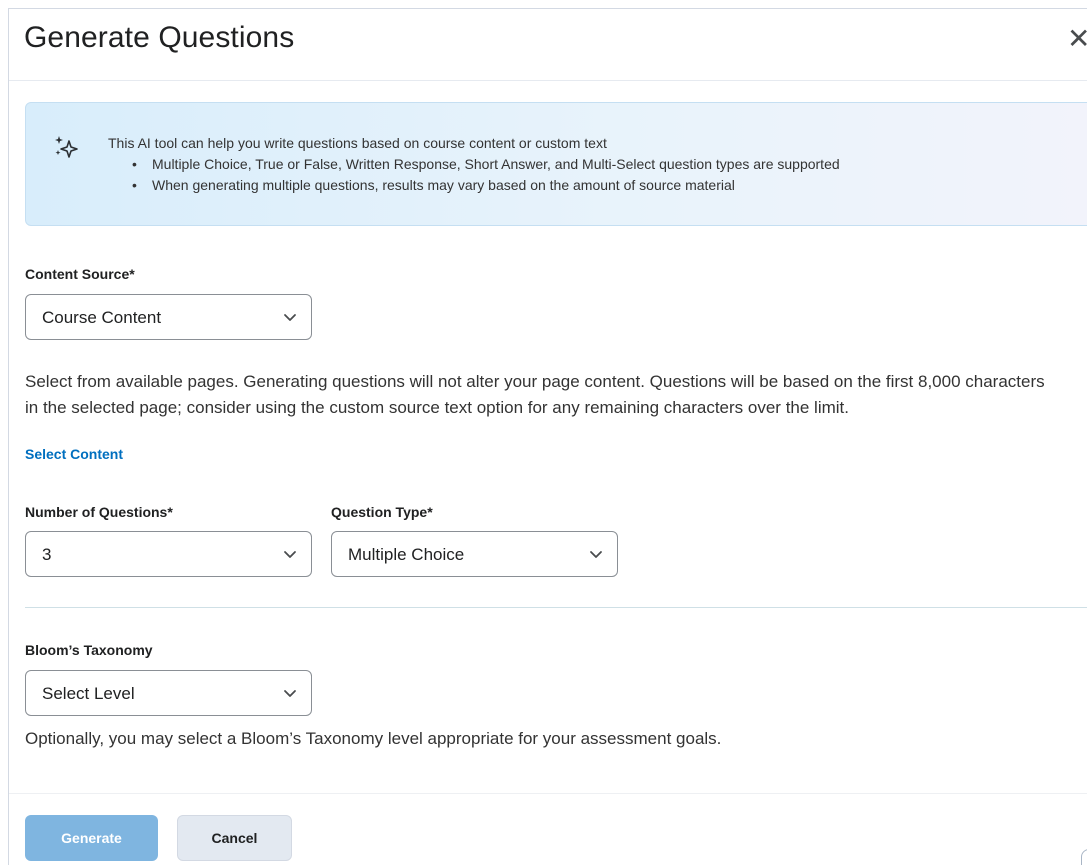  Describe the element at coordinates (168, 693) in the screenshot. I see `blooms-taxonomy-select: Select Level` at that location.